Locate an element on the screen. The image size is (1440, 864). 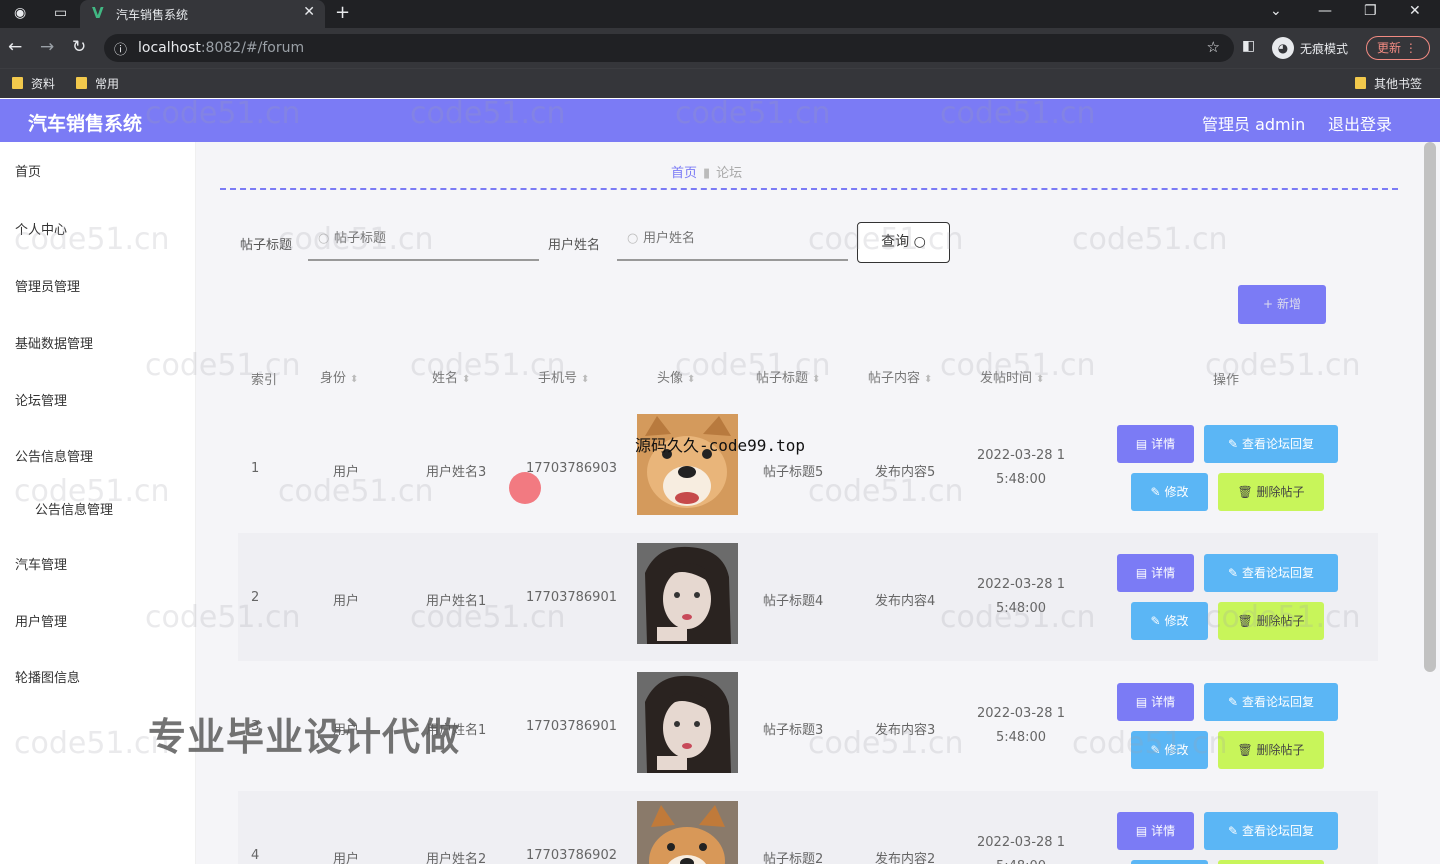
bookmark-folder: 资料 is located at coordinates (33, 83).